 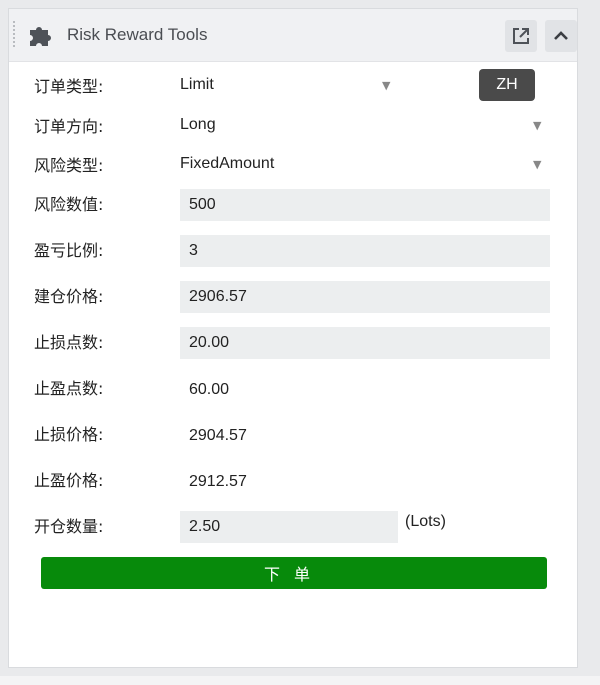 What do you see at coordinates (365, 205) in the screenshot?
I see `risk-value-input: 500` at bounding box center [365, 205].